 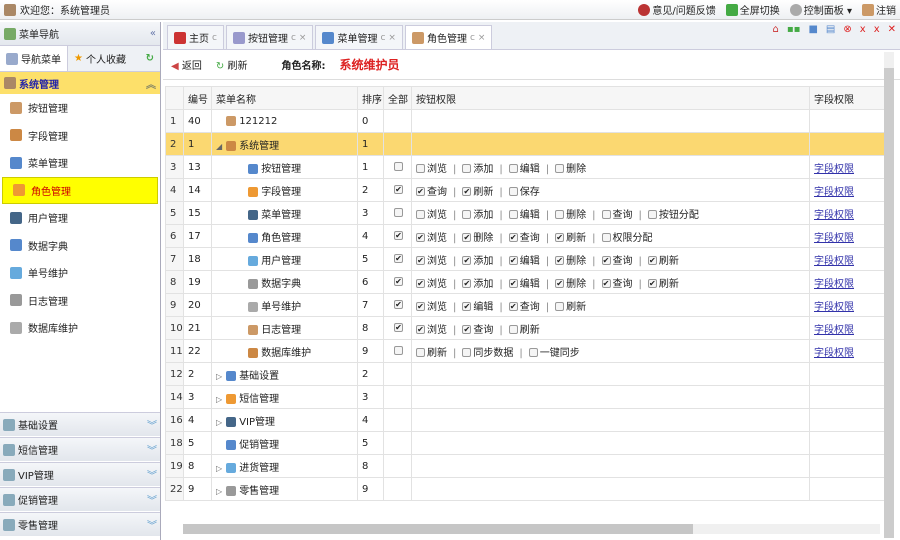 I want to click on table-row: 22 9 ▷ 零售管理 9, so click(x=527, y=489).